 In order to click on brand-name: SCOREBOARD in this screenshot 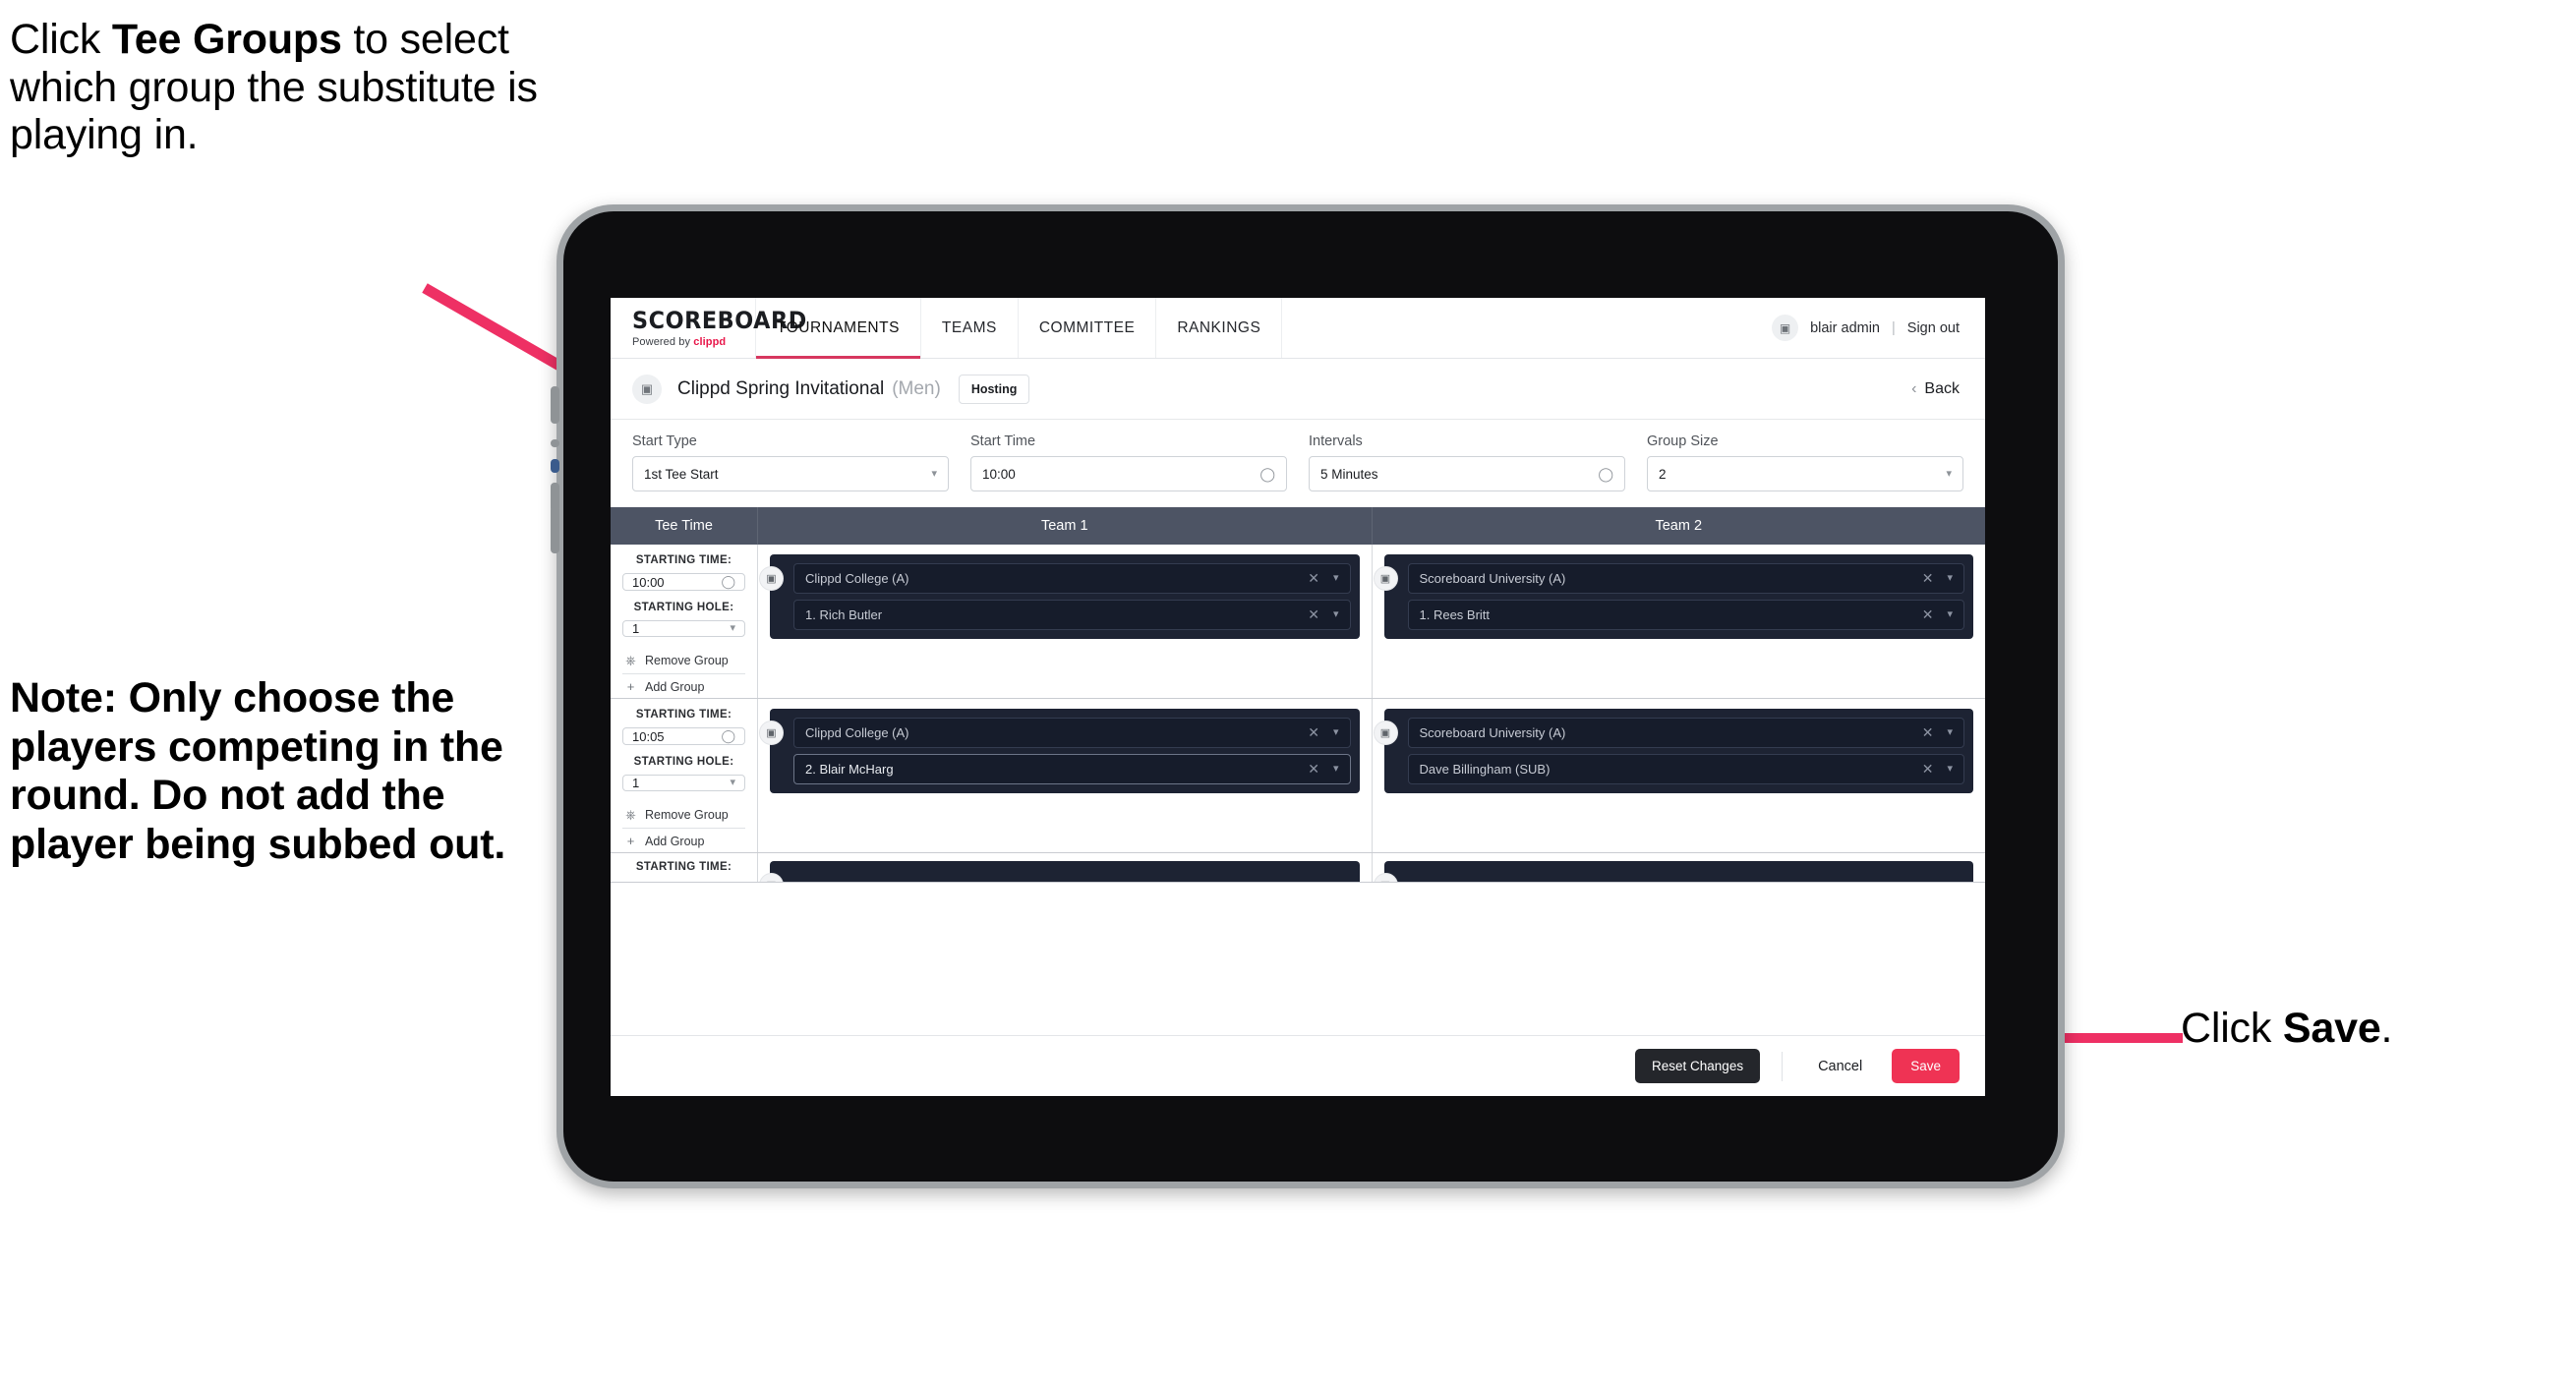, I will do `click(719, 320)`.